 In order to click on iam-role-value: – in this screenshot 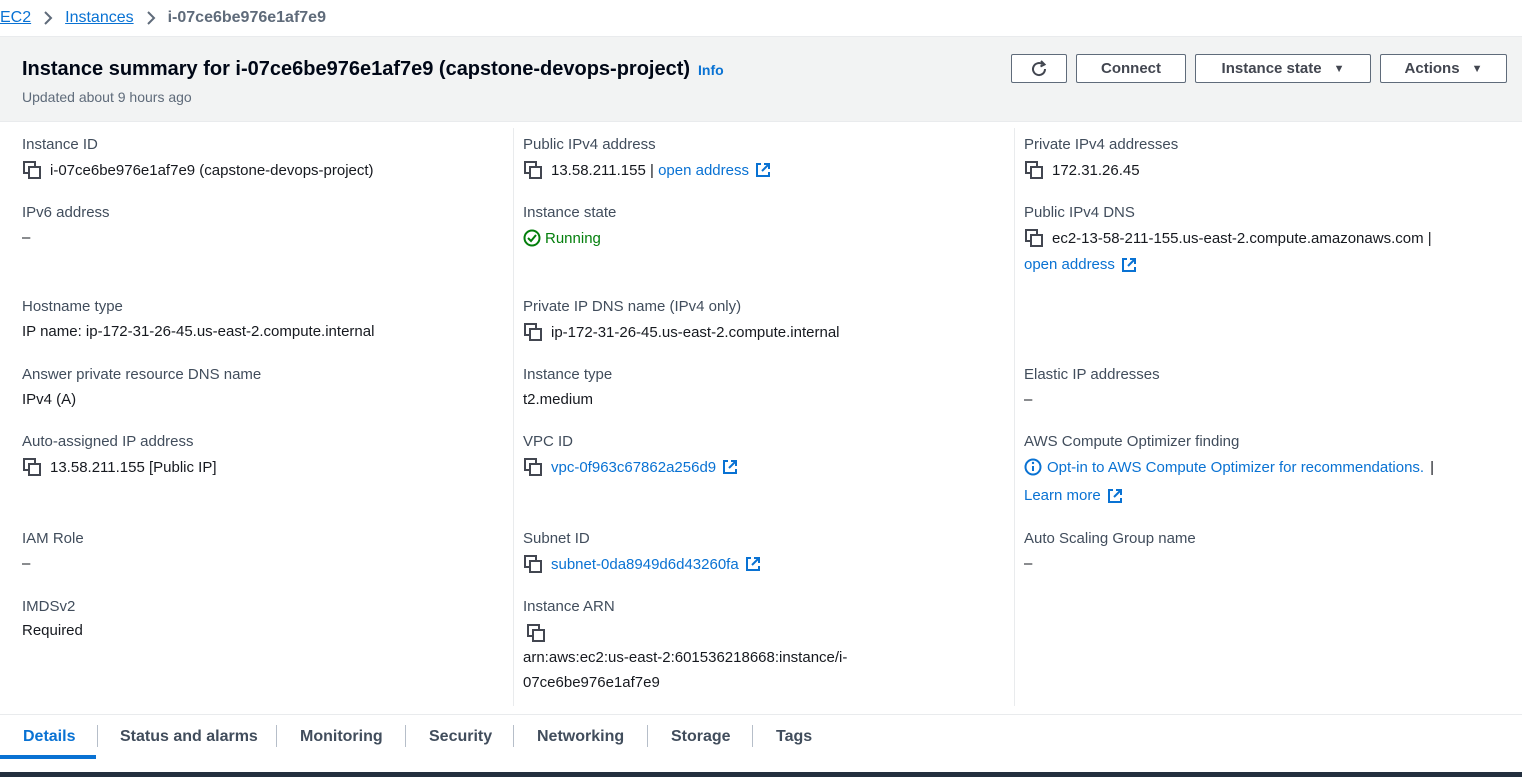, I will do `click(26, 563)`.